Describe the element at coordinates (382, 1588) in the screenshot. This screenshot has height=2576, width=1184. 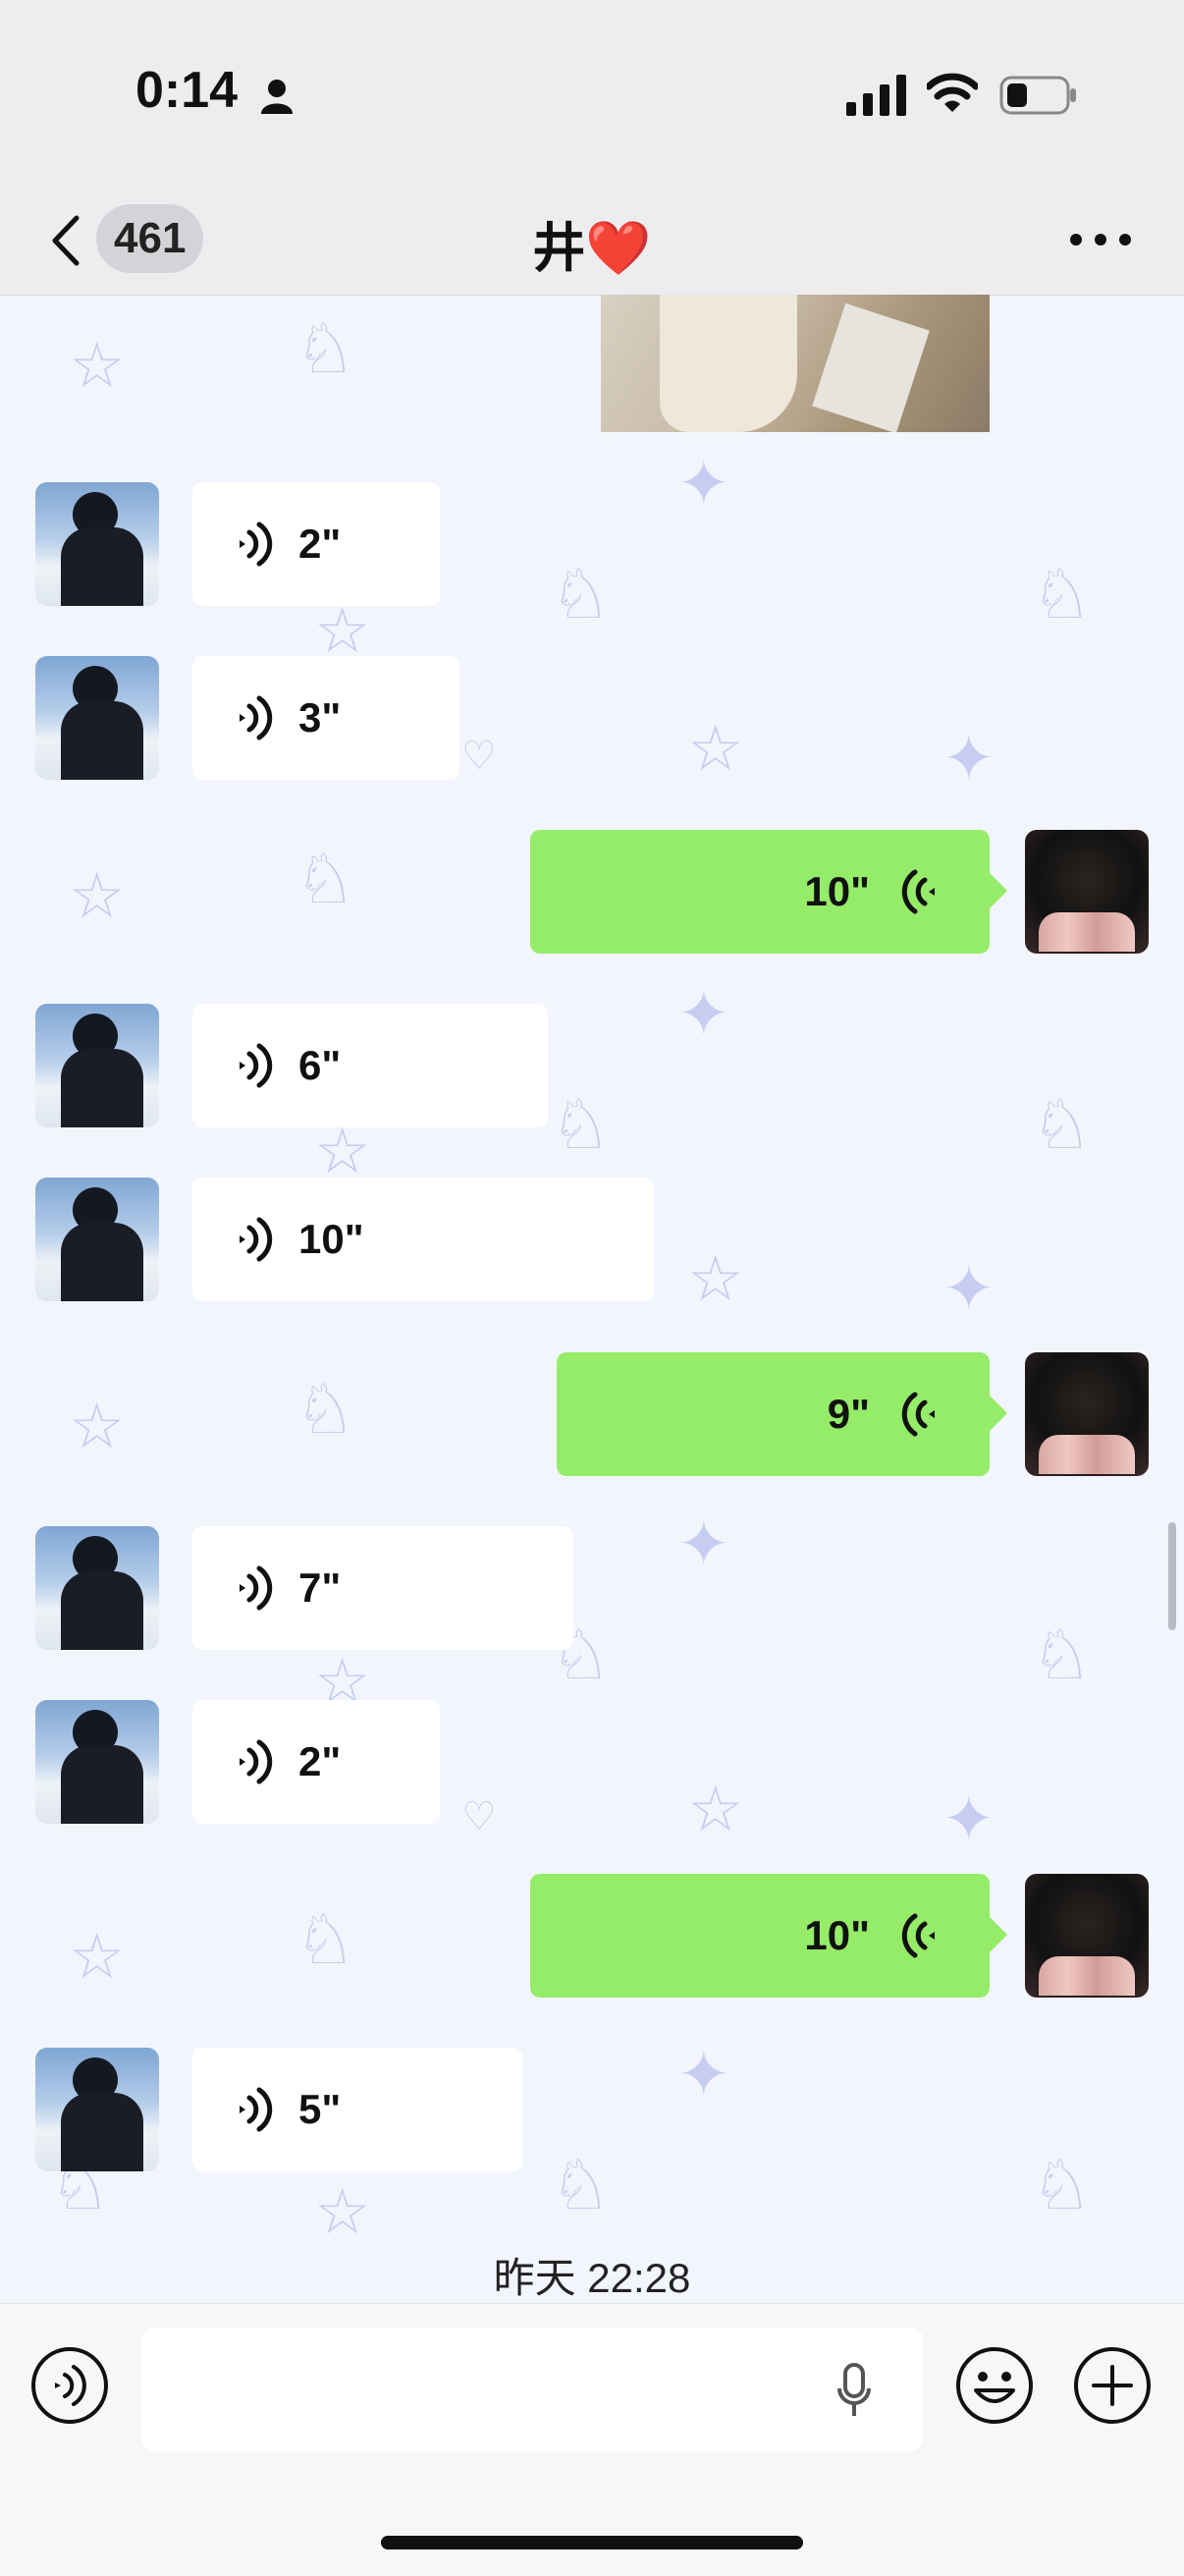
I see `voice-message-incoming: 7"` at that location.